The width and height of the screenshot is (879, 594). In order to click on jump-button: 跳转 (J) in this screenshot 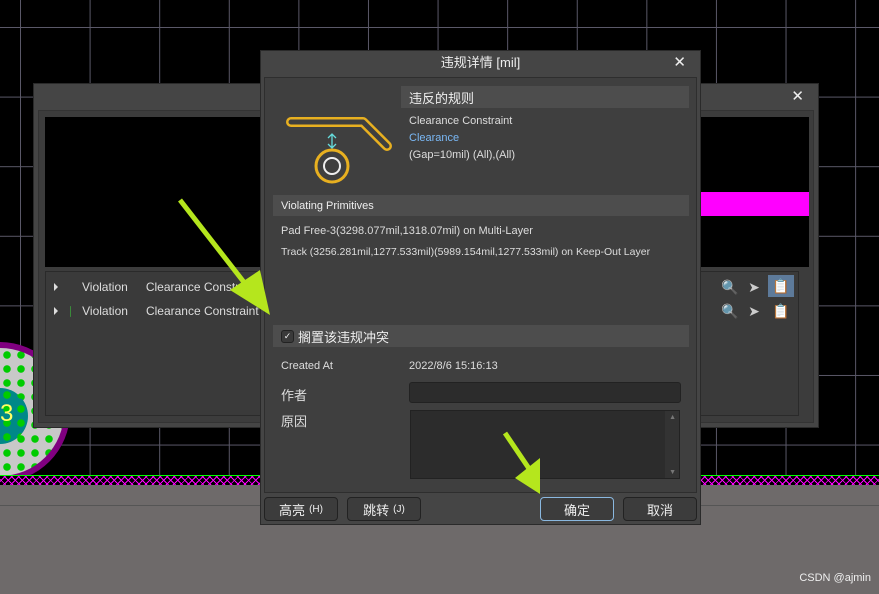, I will do `click(384, 509)`.